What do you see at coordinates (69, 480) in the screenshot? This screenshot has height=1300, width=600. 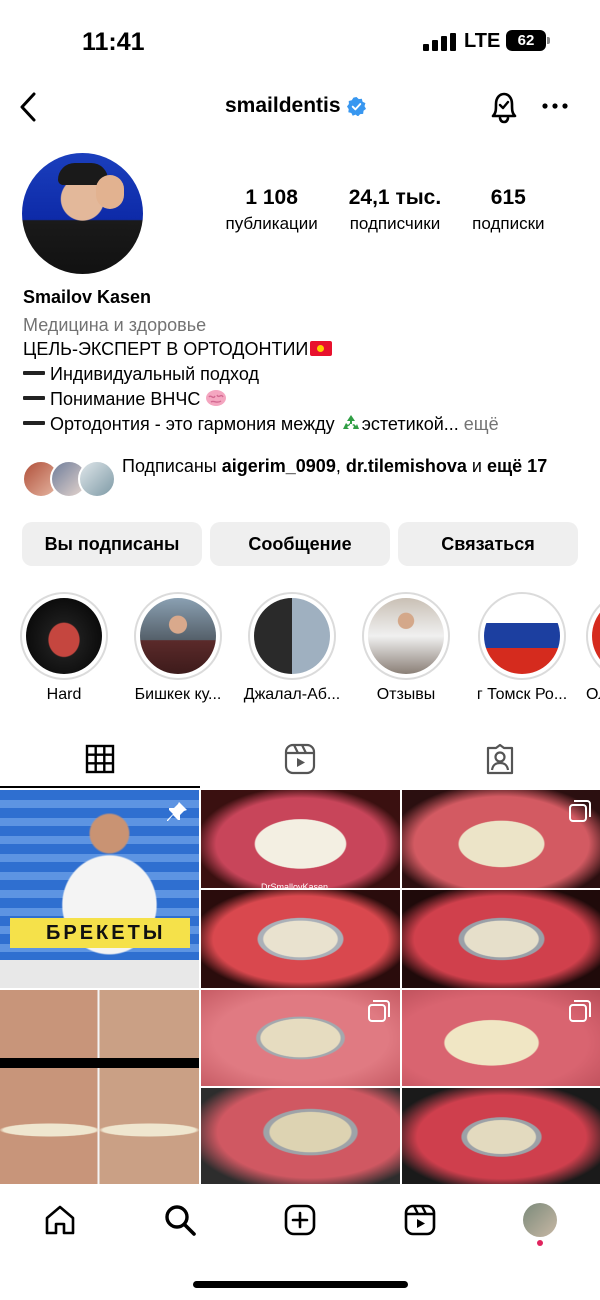 I see `followed-avatars` at bounding box center [69, 480].